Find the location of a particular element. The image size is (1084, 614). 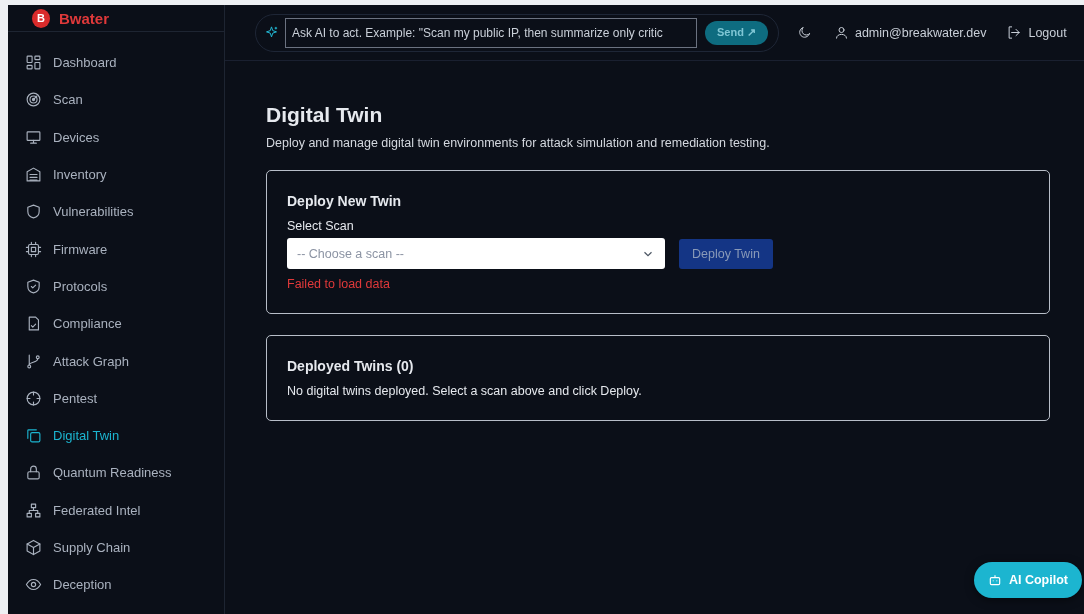

dashboard-icon is located at coordinates (33, 63).